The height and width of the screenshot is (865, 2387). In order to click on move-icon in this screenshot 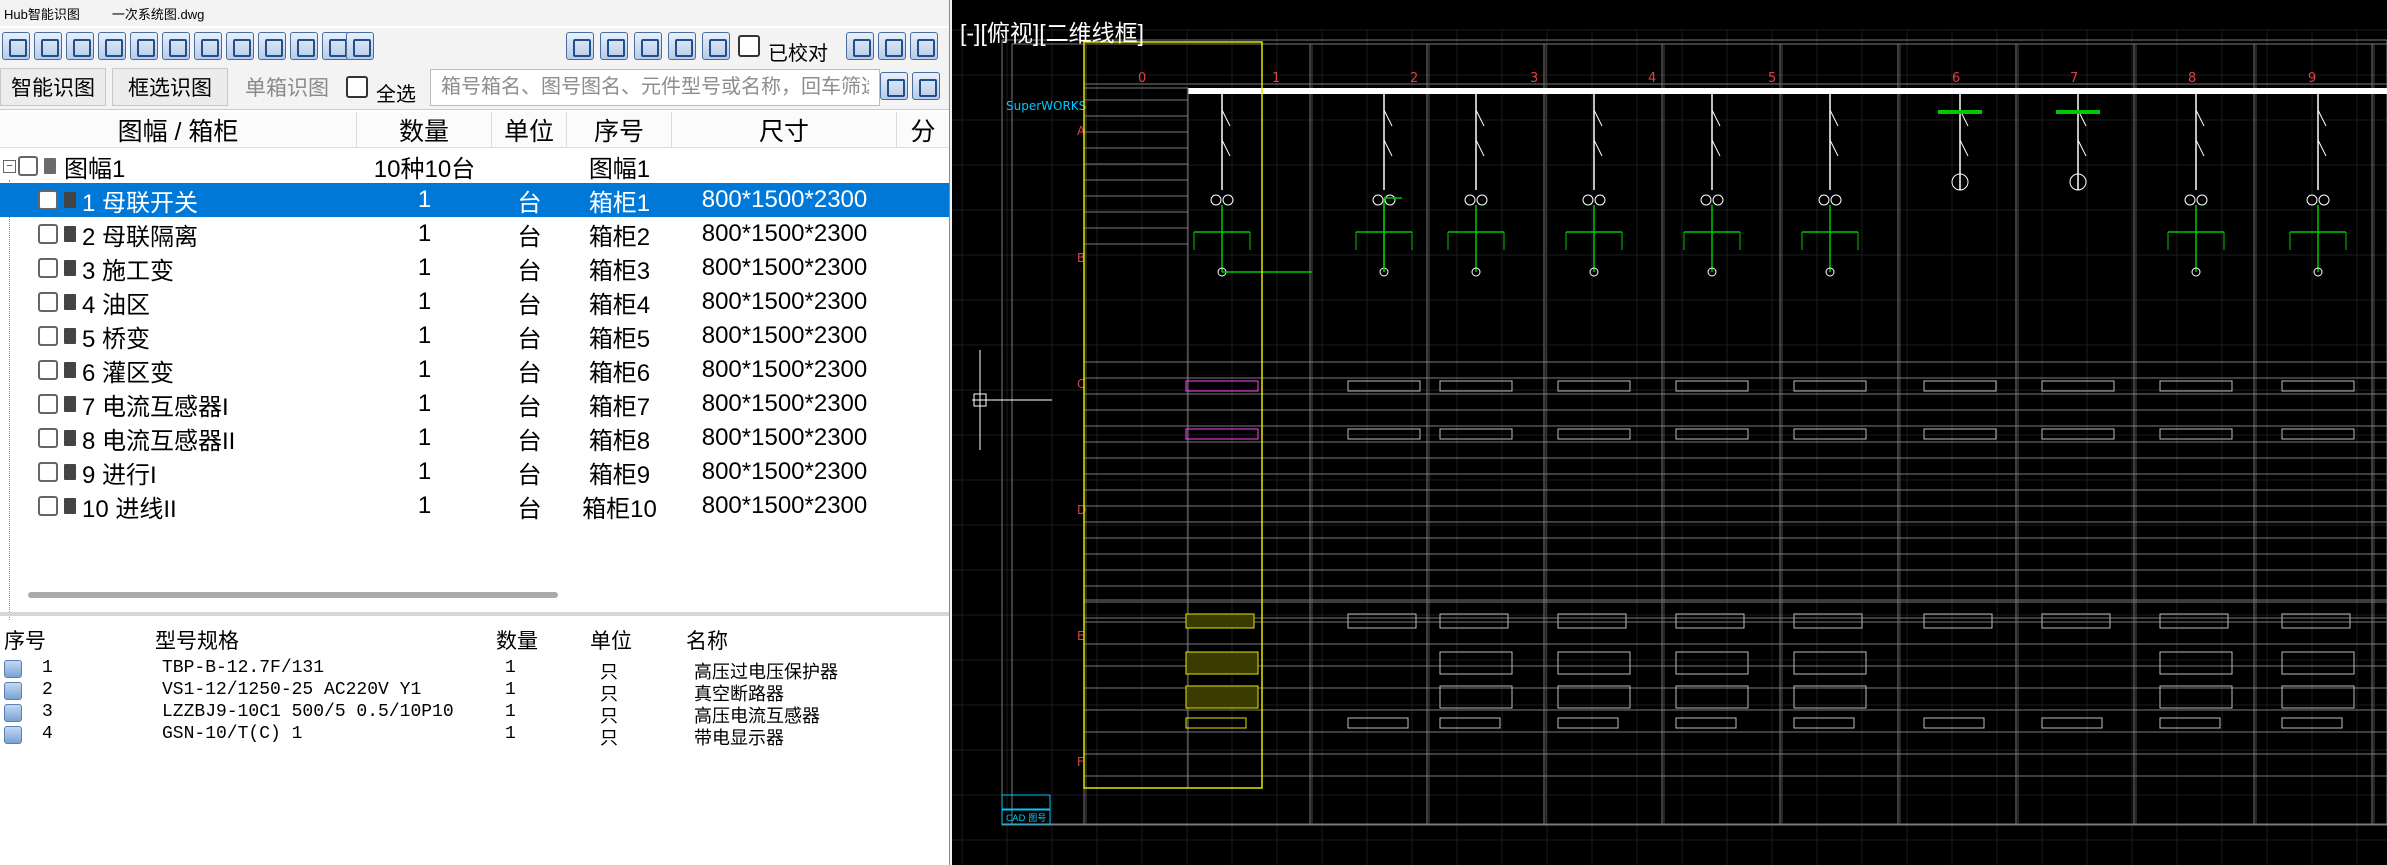, I will do `click(112, 46)`.